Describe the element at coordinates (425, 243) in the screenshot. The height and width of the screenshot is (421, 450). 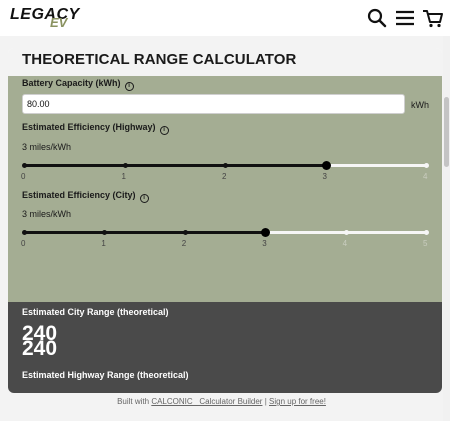
I see `city-slider-tick-label: 5` at that location.